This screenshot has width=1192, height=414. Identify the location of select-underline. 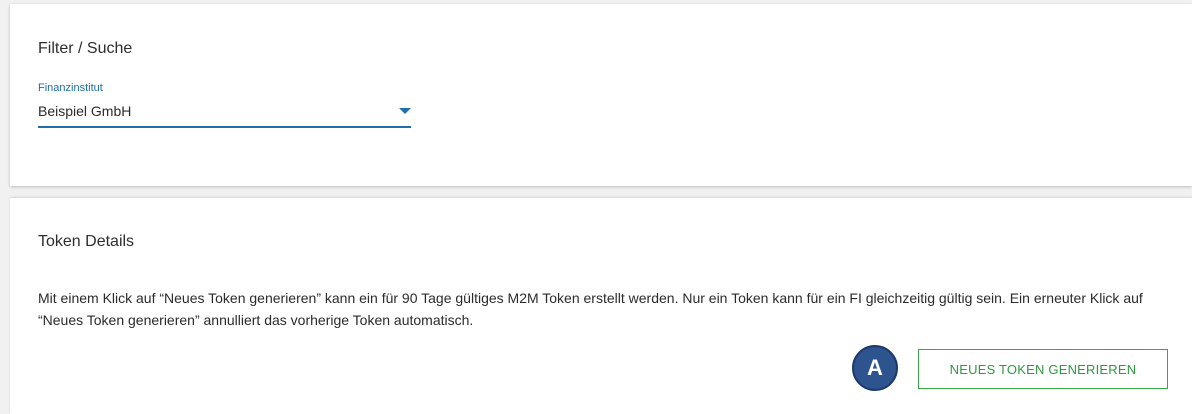
(224, 127).